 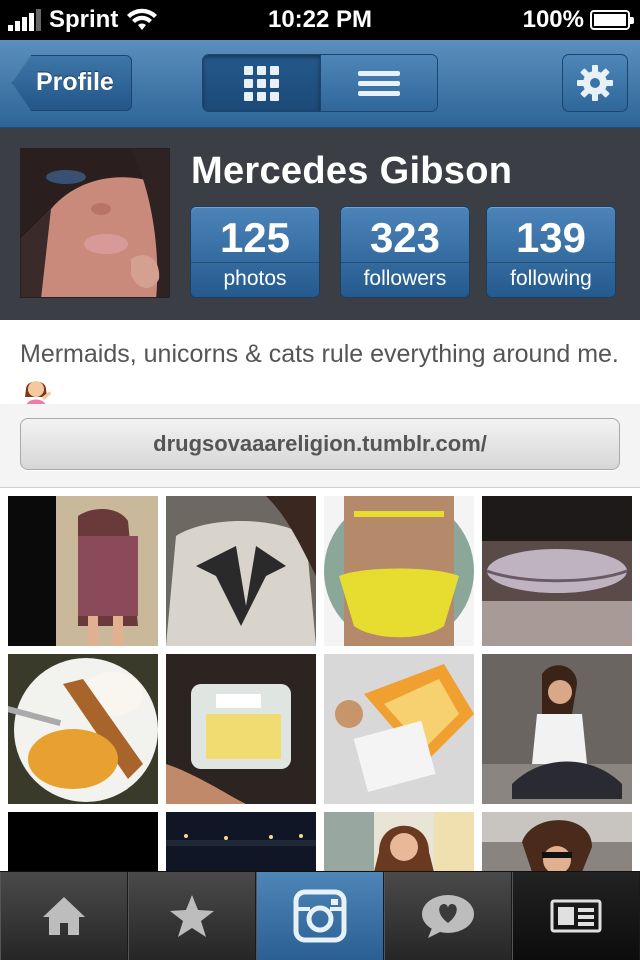 I want to click on tab-camera, so click(x=320, y=916).